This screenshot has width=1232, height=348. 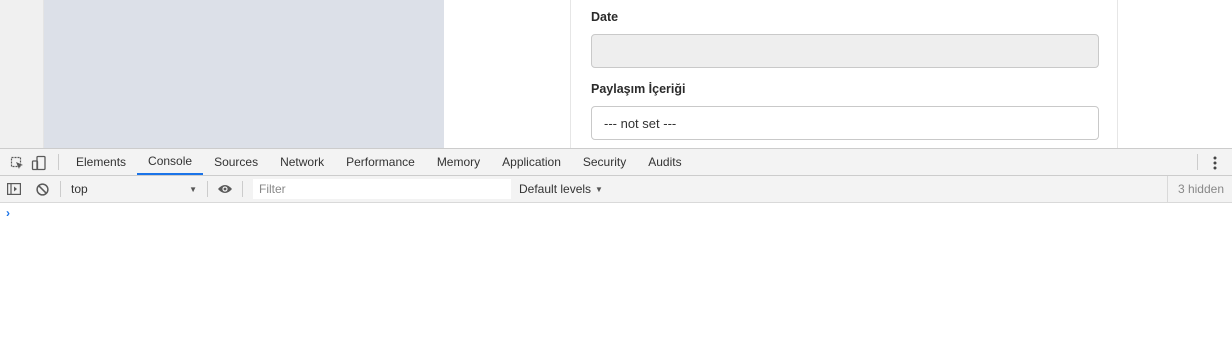 I want to click on tab-label: Application, so click(x=531, y=162).